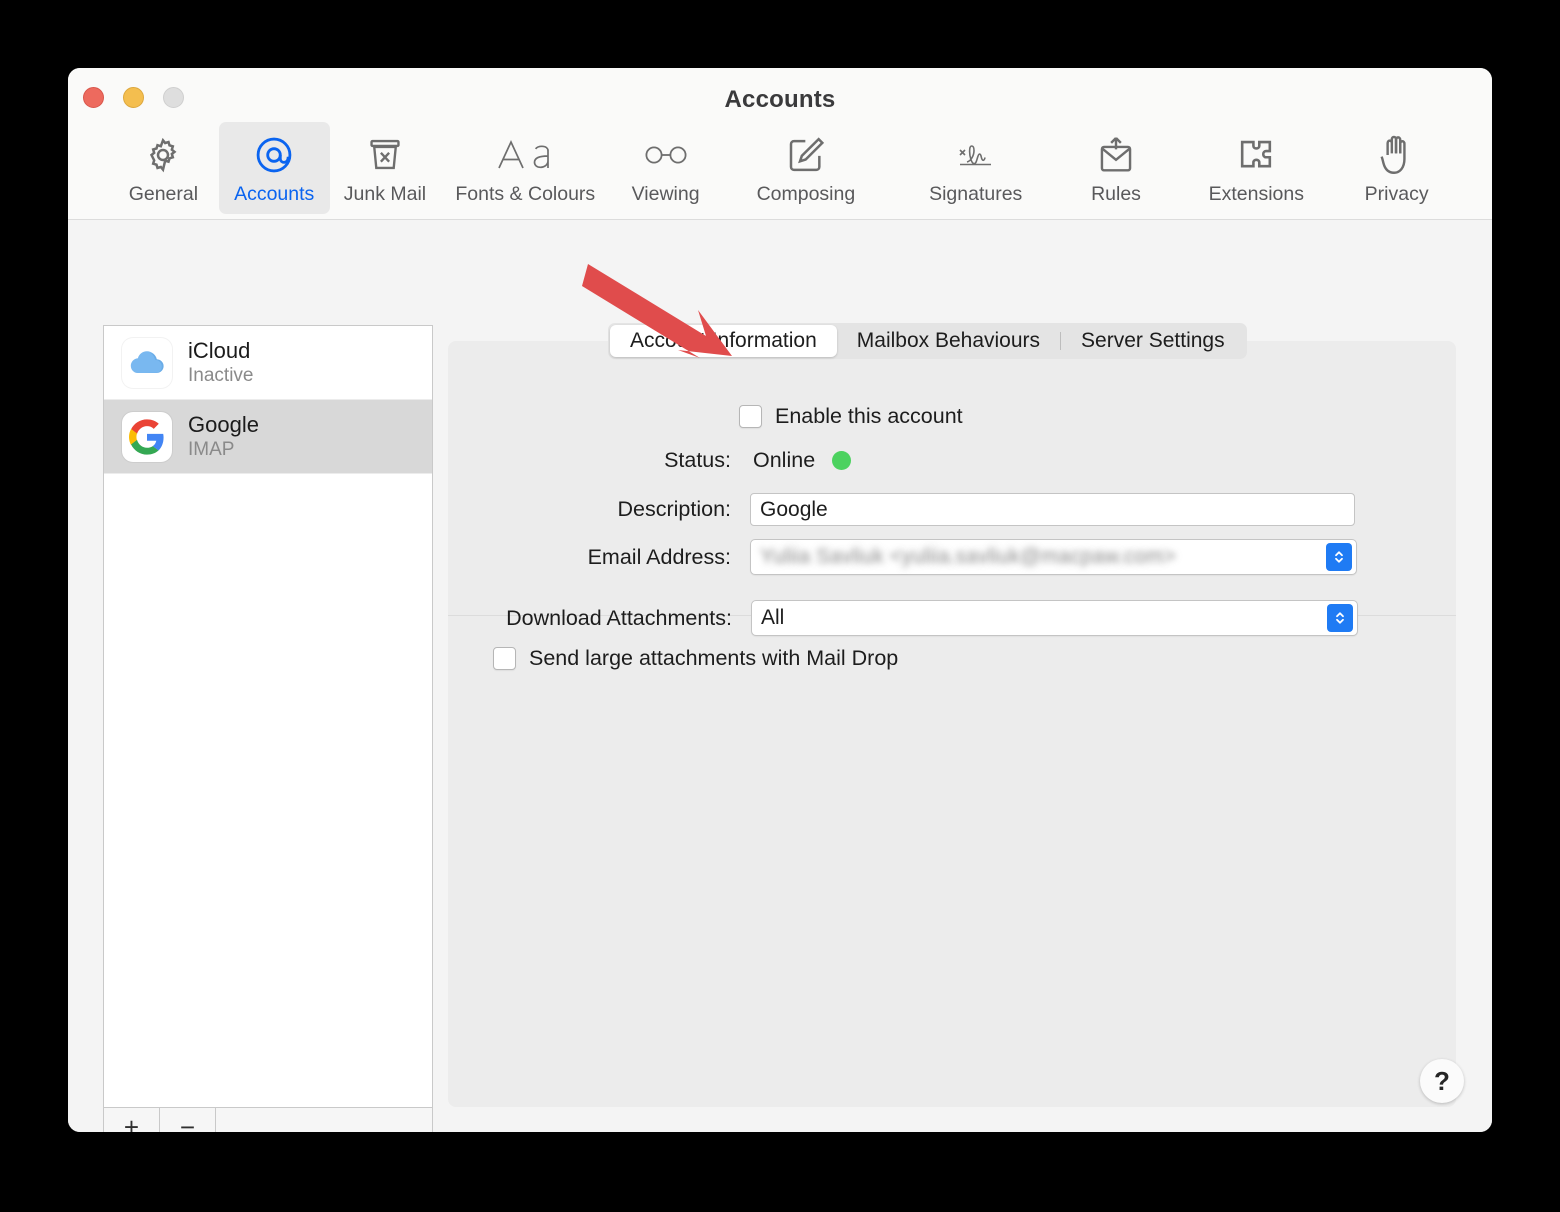 This screenshot has height=1212, width=1560. I want to click on download-attachments-stepper-icon, so click(1340, 618).